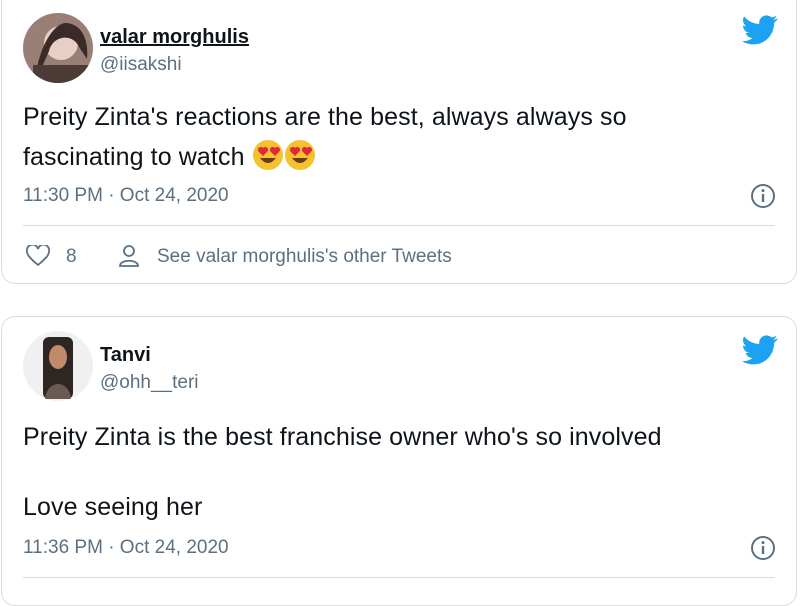 This screenshot has width=800, height=606. What do you see at coordinates (149, 383) in the screenshot?
I see `handle: @ohh__teri` at bounding box center [149, 383].